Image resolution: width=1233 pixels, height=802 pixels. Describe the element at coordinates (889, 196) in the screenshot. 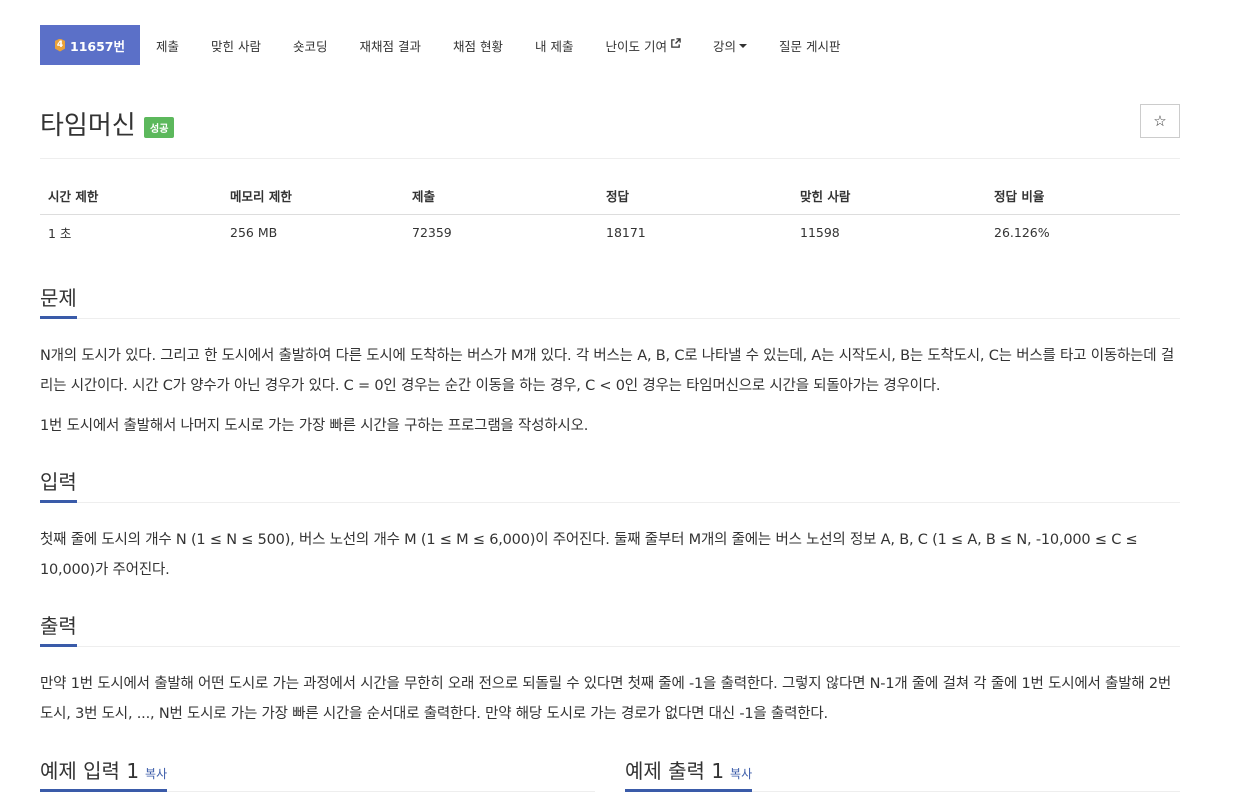

I see `info-header: 맞힌 사람` at that location.